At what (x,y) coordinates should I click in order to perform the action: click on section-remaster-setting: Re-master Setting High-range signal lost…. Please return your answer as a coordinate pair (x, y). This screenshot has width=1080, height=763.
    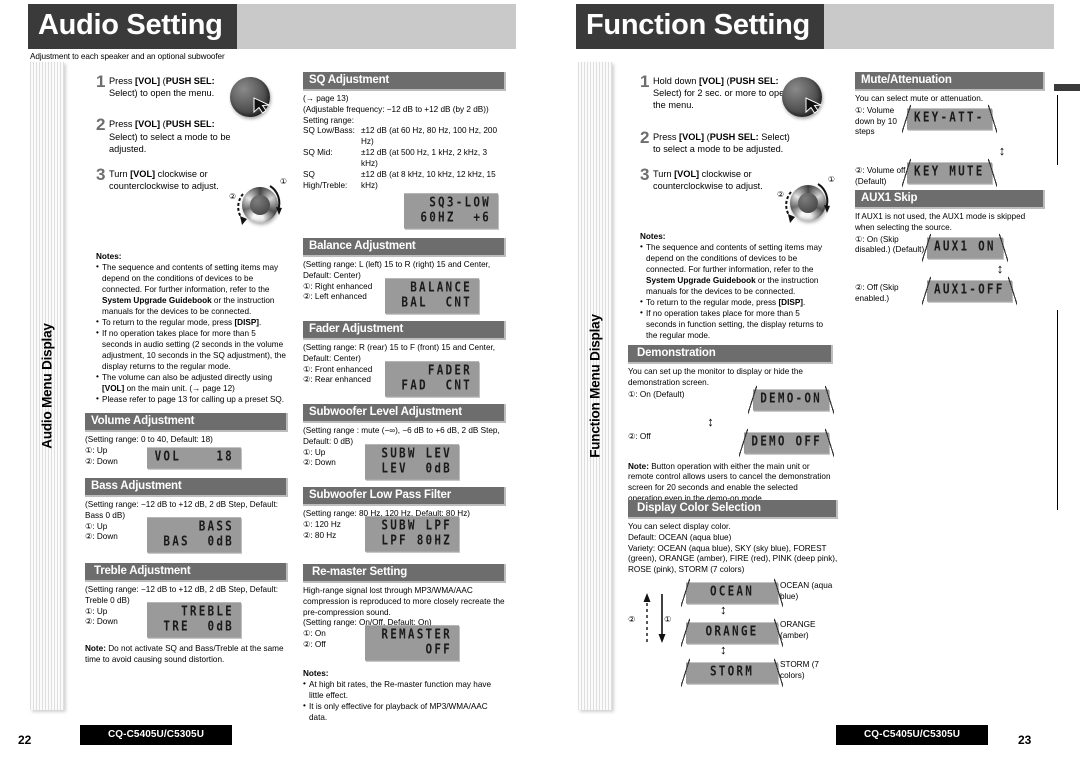
    Looking at the image, I should click on (404, 644).